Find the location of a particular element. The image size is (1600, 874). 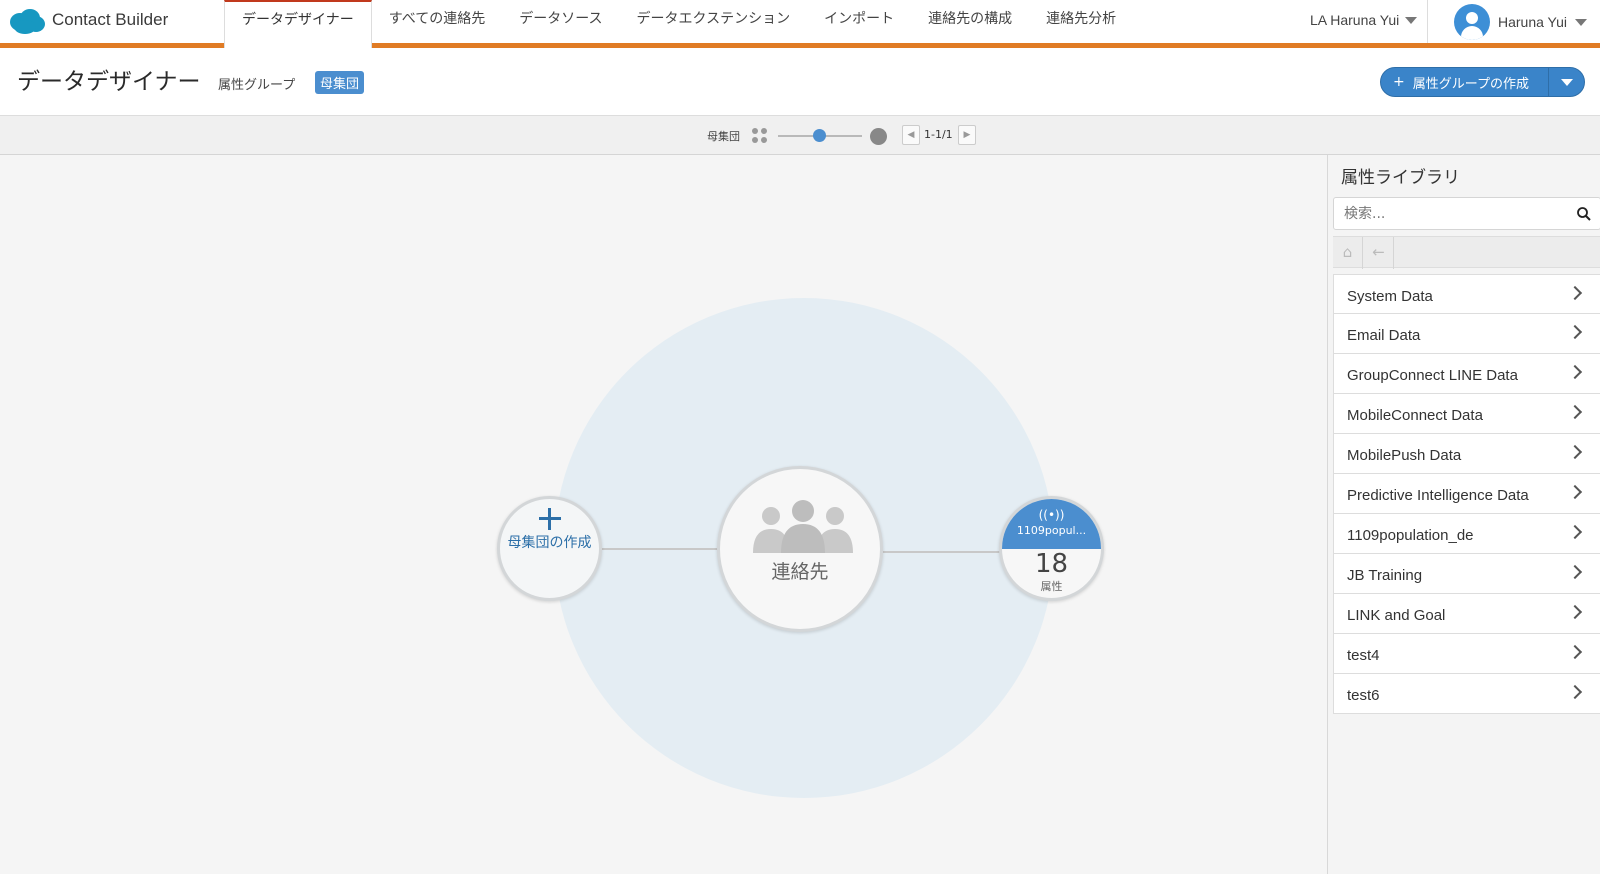

next-page-button: ▶ is located at coordinates (967, 135).